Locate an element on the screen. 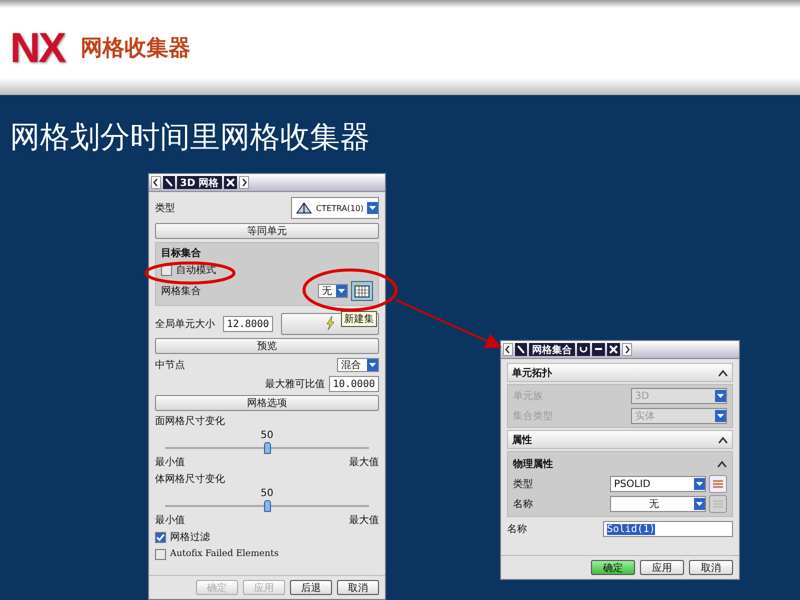 This screenshot has width=800, height=600. dropdown: PSOLID is located at coordinates (658, 484).